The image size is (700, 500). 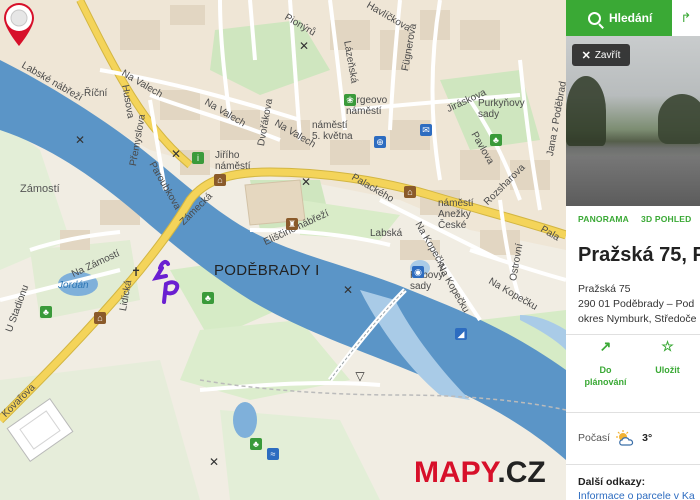 What do you see at coordinates (456, 214) in the screenshot?
I see `map-label-anezky-ceske: náměstí Anežky České` at bounding box center [456, 214].